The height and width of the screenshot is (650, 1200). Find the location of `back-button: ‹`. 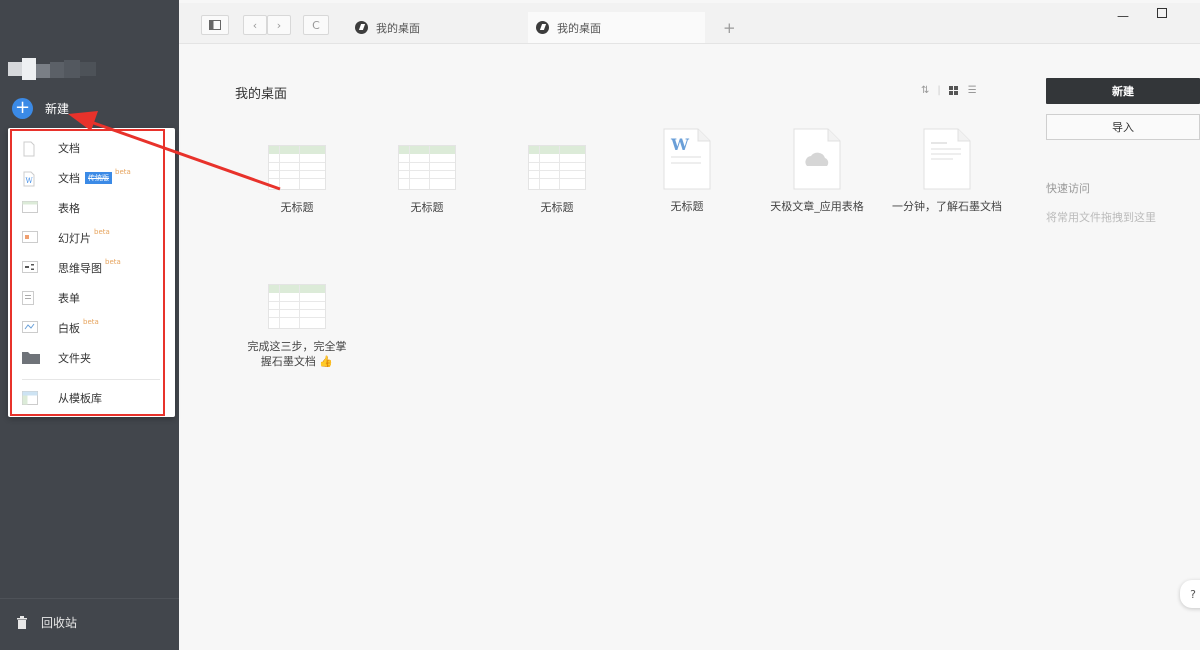

back-button: ‹ is located at coordinates (255, 25).